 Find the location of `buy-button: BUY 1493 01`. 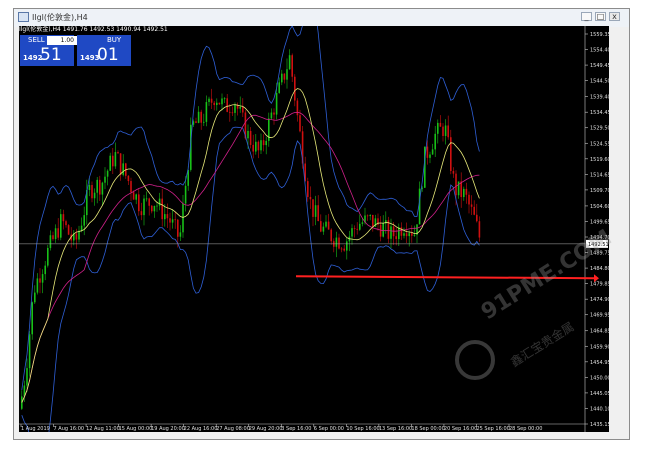

buy-button: BUY 1493 01 is located at coordinates (104, 50).